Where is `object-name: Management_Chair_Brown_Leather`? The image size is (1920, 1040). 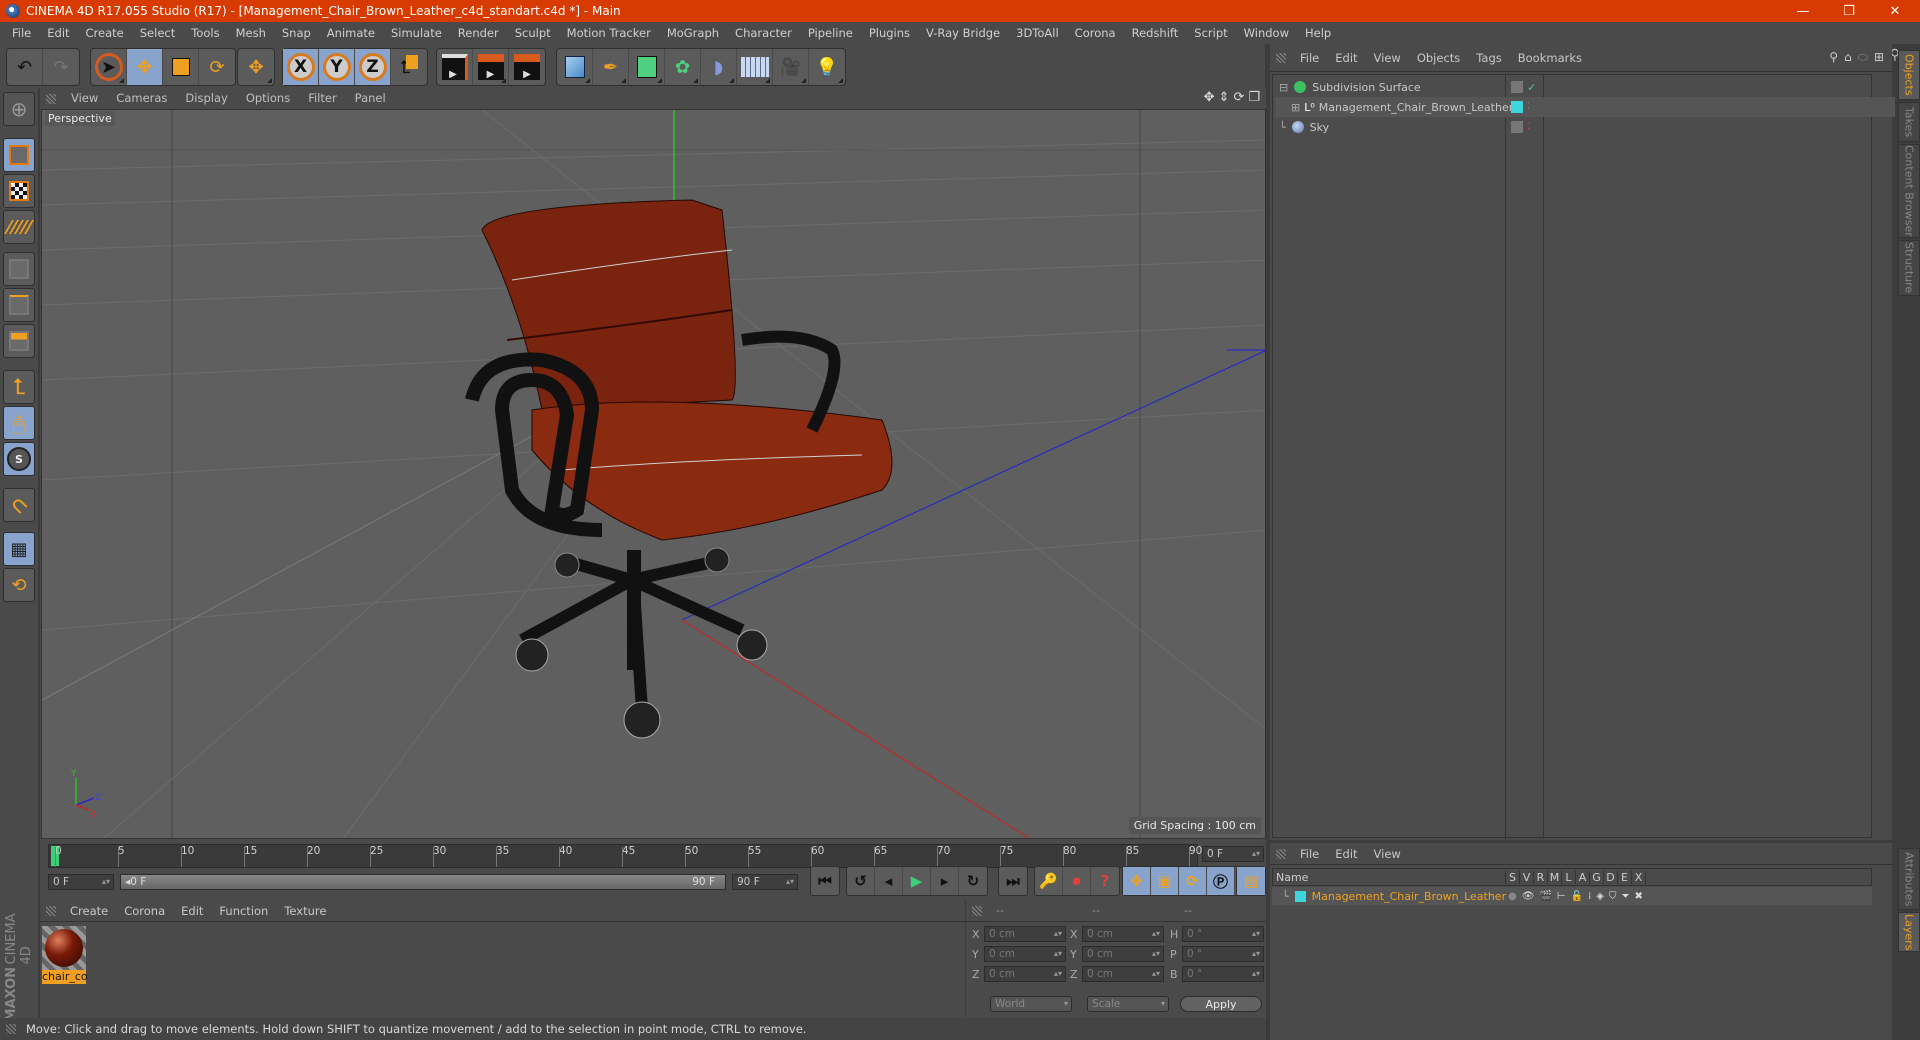 object-name: Management_Chair_Brown_Leather is located at coordinates (1416, 107).